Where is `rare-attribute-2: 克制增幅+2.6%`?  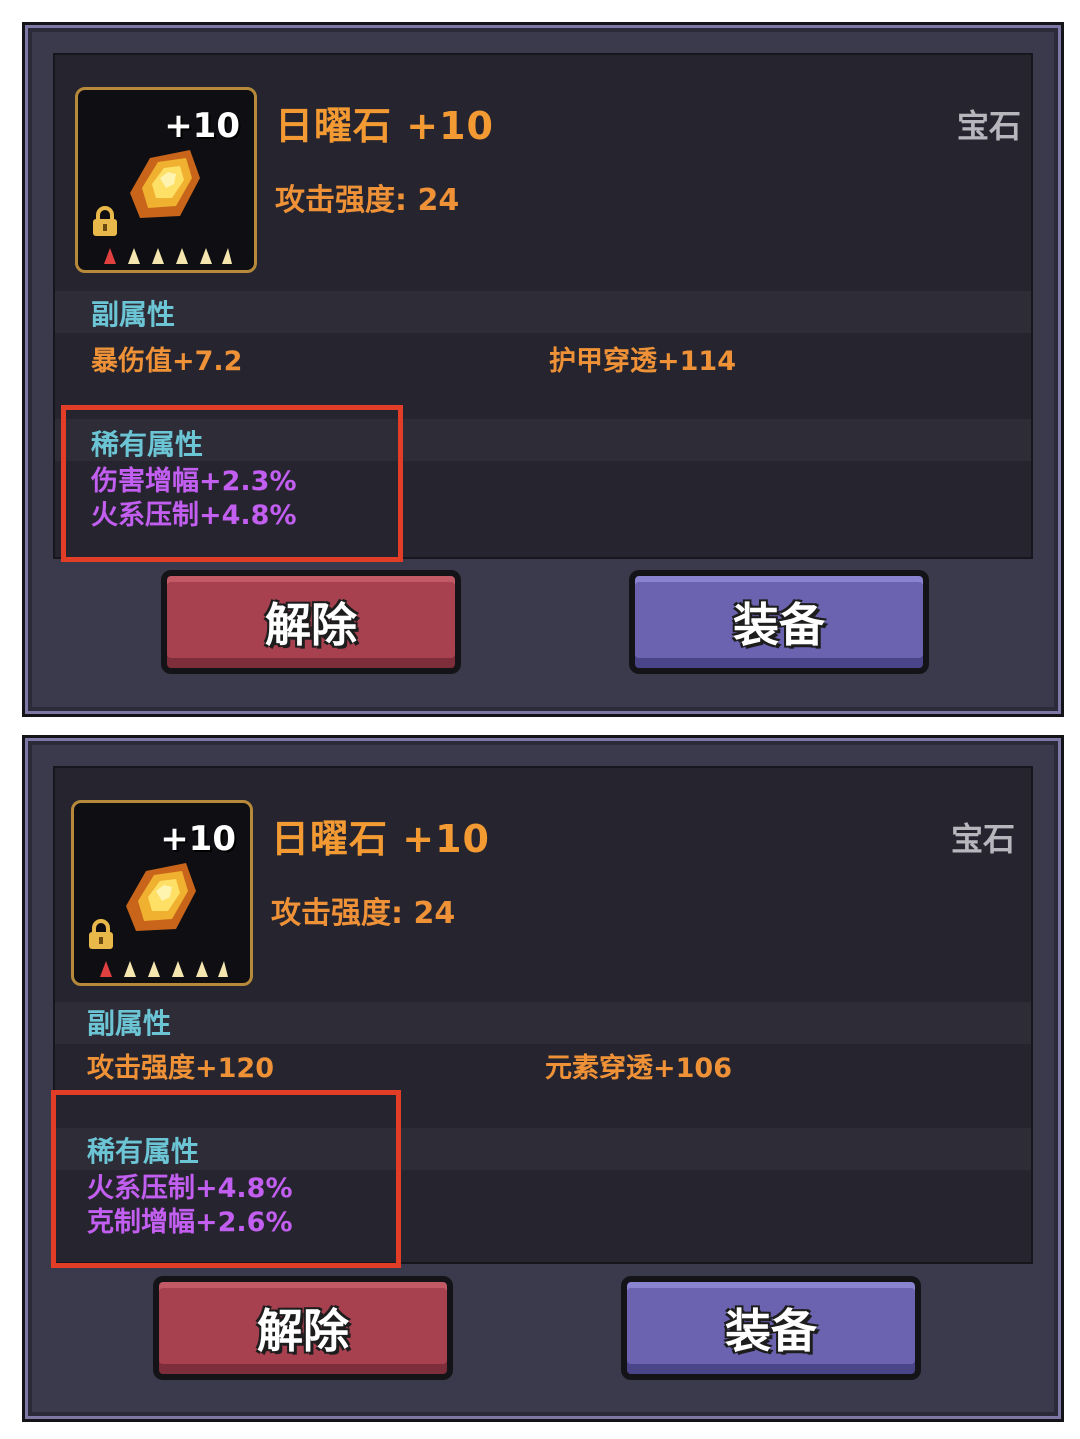
rare-attribute-2: 克制增幅+2.6% is located at coordinates (190, 1222).